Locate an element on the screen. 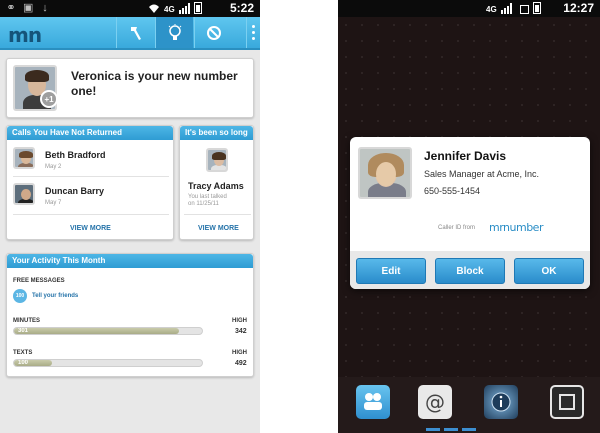 Image resolution: width=600 pixels, height=433 pixels. plus-one-badge: +1 is located at coordinates (49, 99).